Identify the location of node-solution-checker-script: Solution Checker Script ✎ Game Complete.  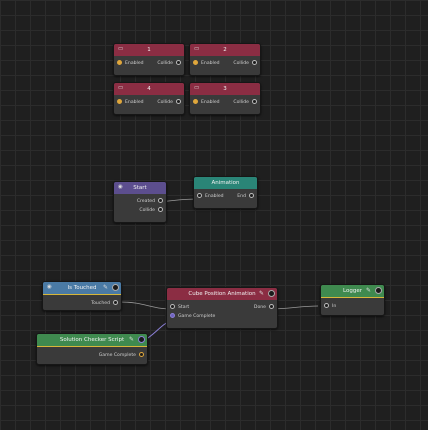
(92, 349).